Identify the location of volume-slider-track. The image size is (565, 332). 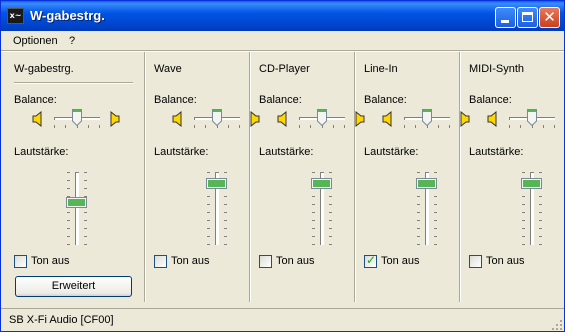
(77, 208).